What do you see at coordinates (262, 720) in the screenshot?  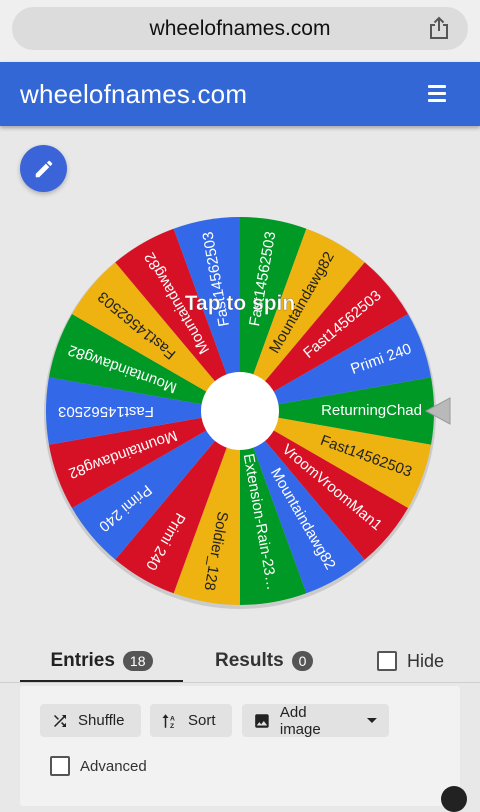 I see `image-icon` at bounding box center [262, 720].